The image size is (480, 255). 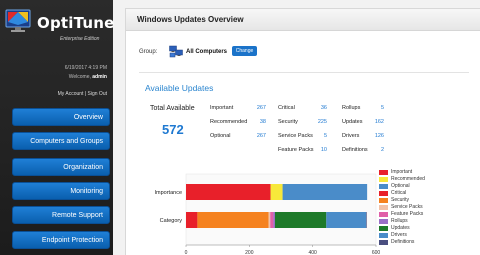 What do you see at coordinates (319, 122) in the screenshot?
I see `stat-security-value: 225` at bounding box center [319, 122].